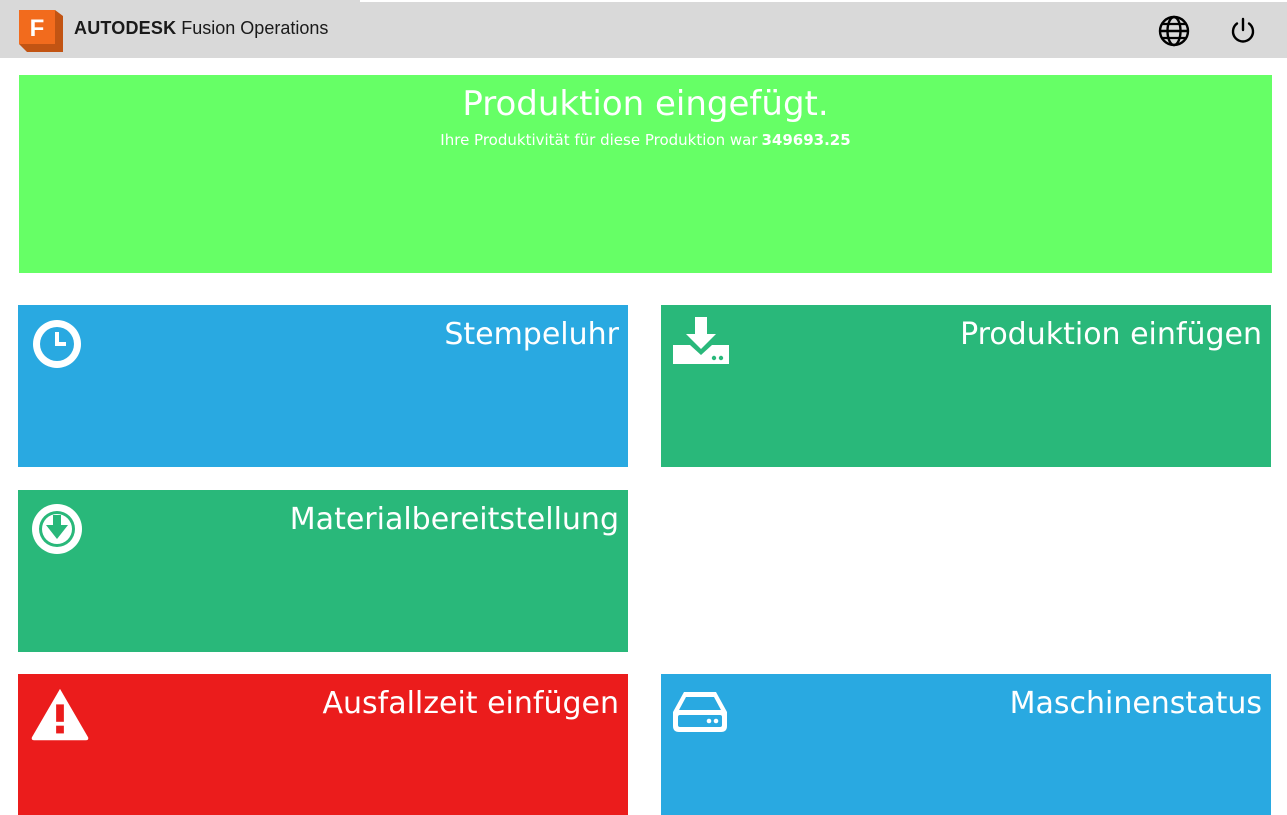  What do you see at coordinates (700, 712) in the screenshot?
I see `hard-drive-icon` at bounding box center [700, 712].